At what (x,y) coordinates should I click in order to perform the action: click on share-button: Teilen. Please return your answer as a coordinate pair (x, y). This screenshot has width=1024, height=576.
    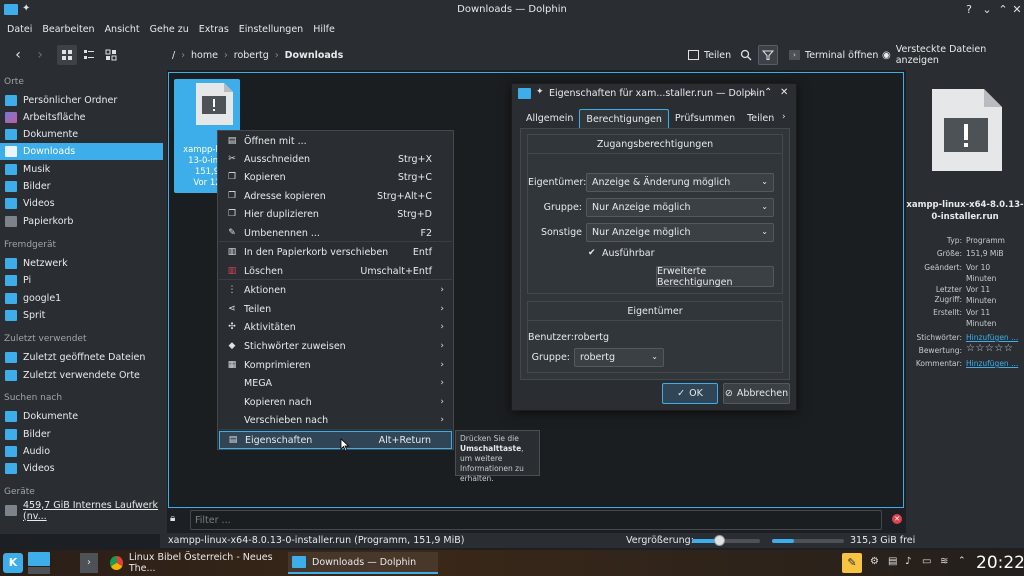
    Looking at the image, I should click on (709, 55).